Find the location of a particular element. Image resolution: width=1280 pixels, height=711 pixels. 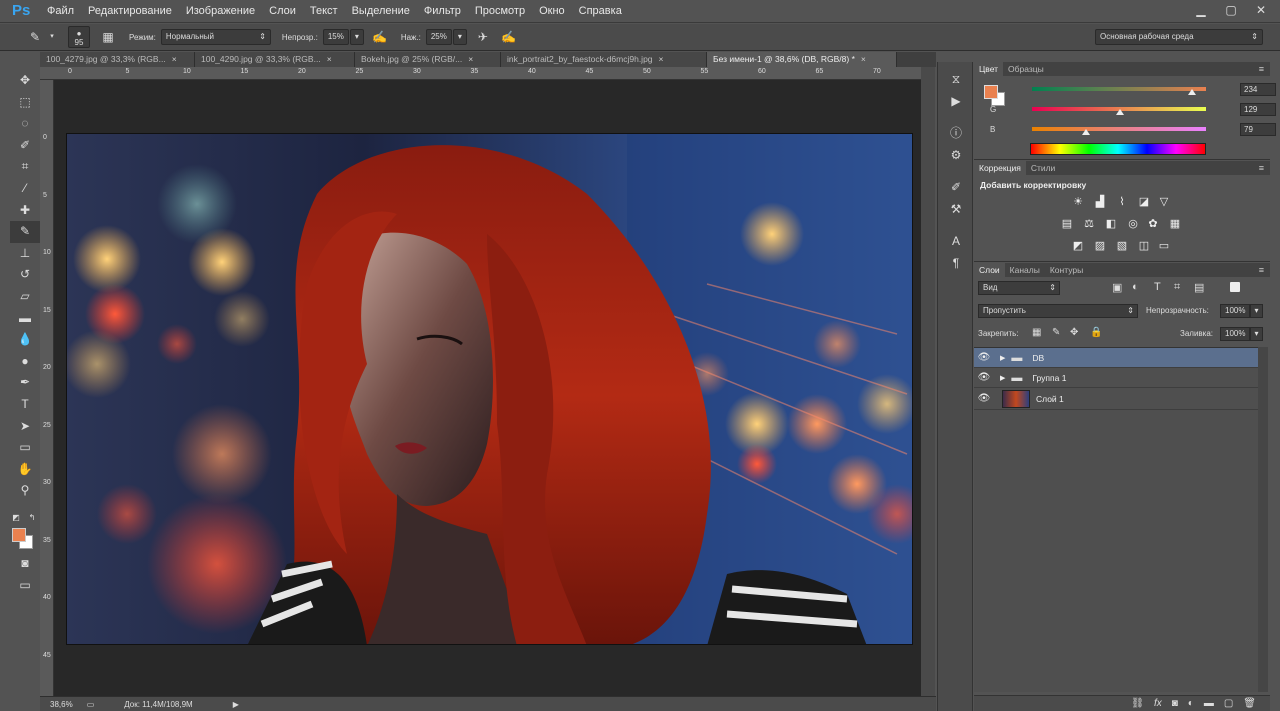

green-value: 129 is located at coordinates (1258, 109).